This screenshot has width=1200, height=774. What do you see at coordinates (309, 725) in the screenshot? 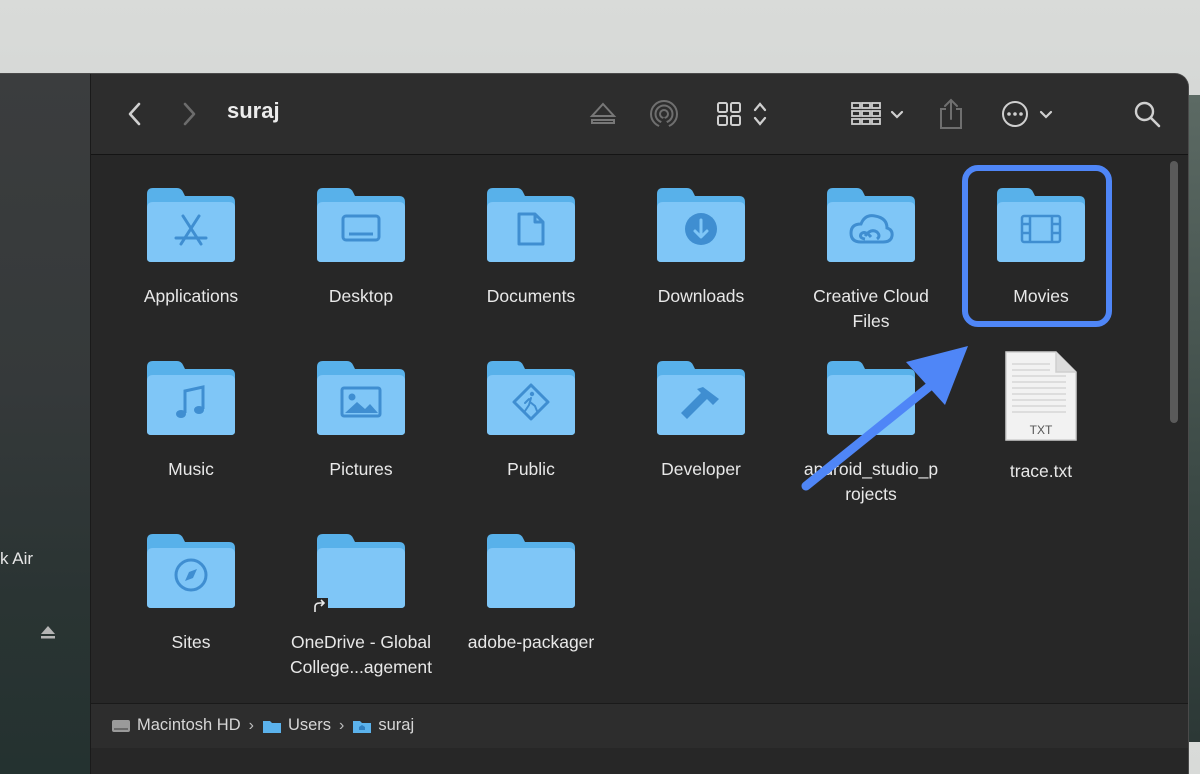
I see `path-item-label: Users` at bounding box center [309, 725].